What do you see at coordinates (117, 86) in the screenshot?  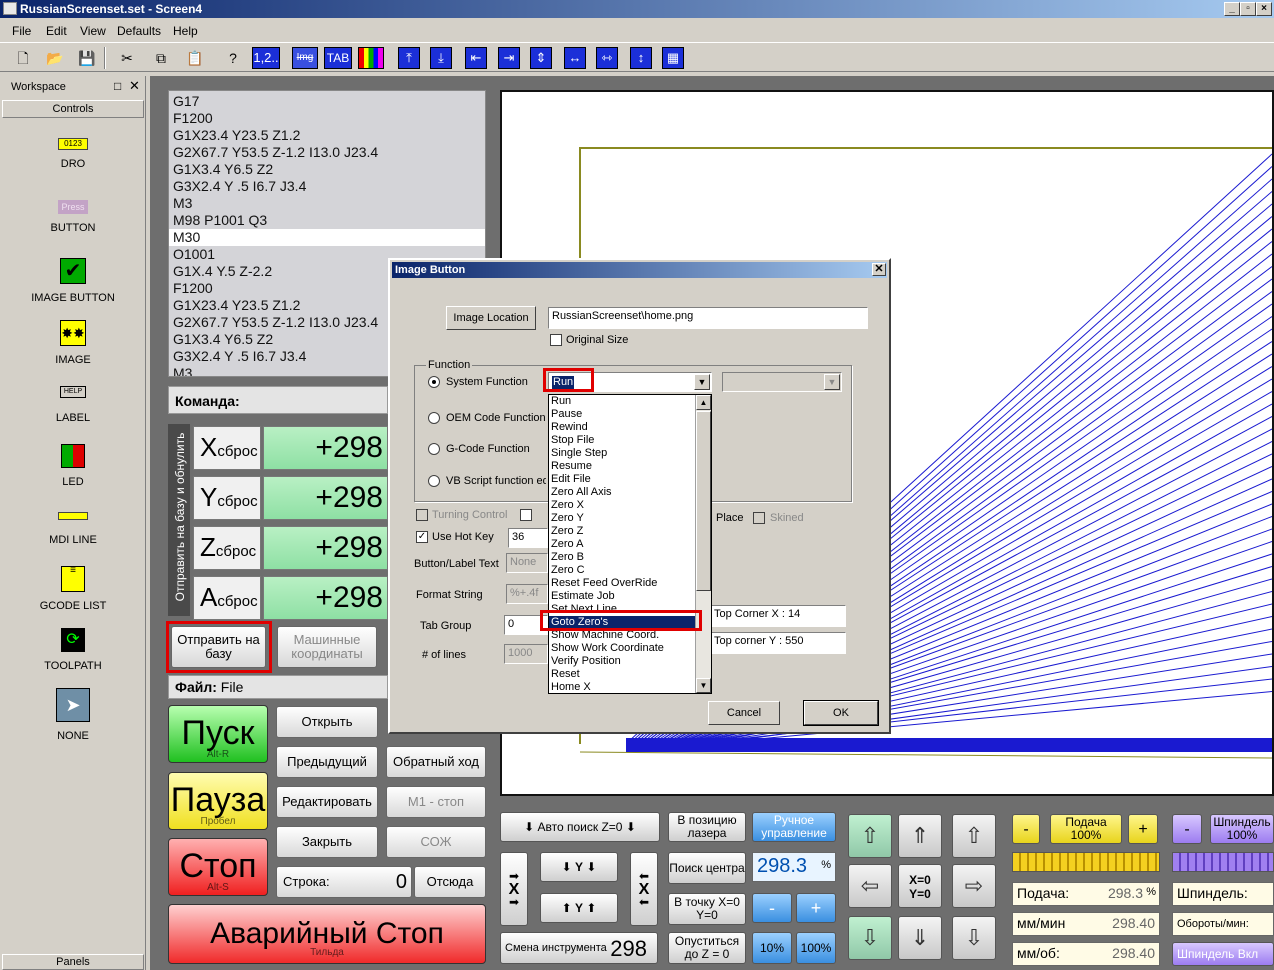 I see `restore-icon: □` at bounding box center [117, 86].